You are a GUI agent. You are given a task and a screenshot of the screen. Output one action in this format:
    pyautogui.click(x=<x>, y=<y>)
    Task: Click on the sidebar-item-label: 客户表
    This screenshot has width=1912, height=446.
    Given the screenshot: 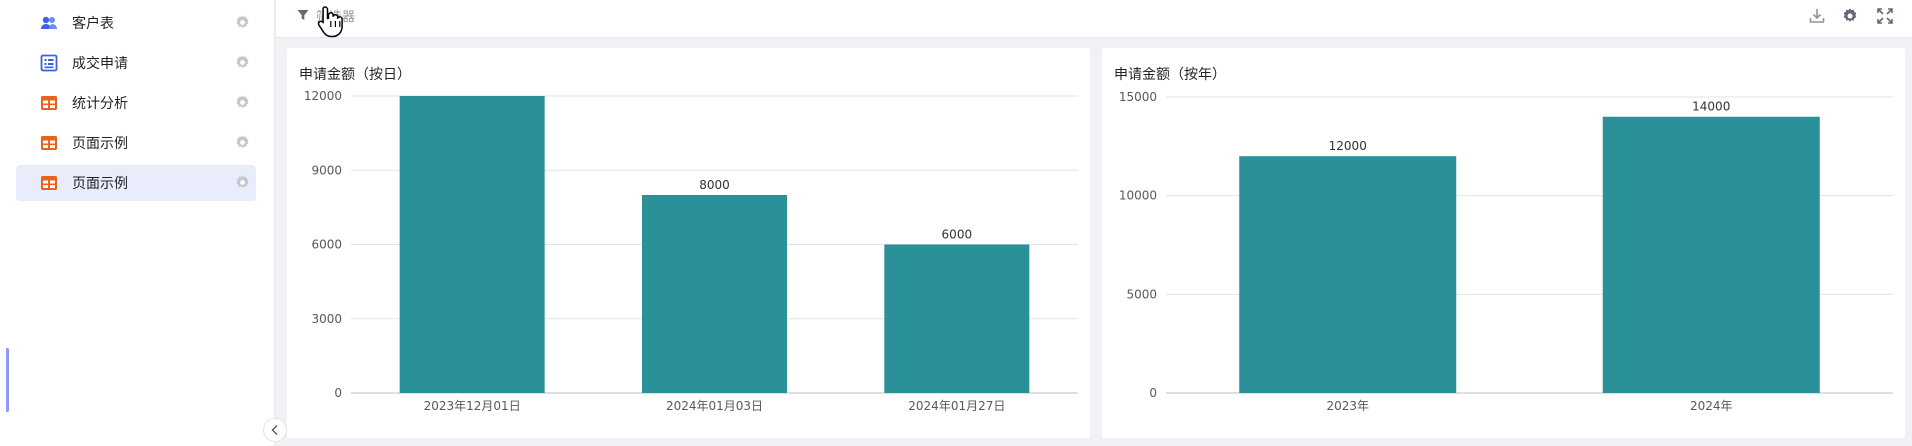 What is the action you would take?
    pyautogui.click(x=93, y=24)
    